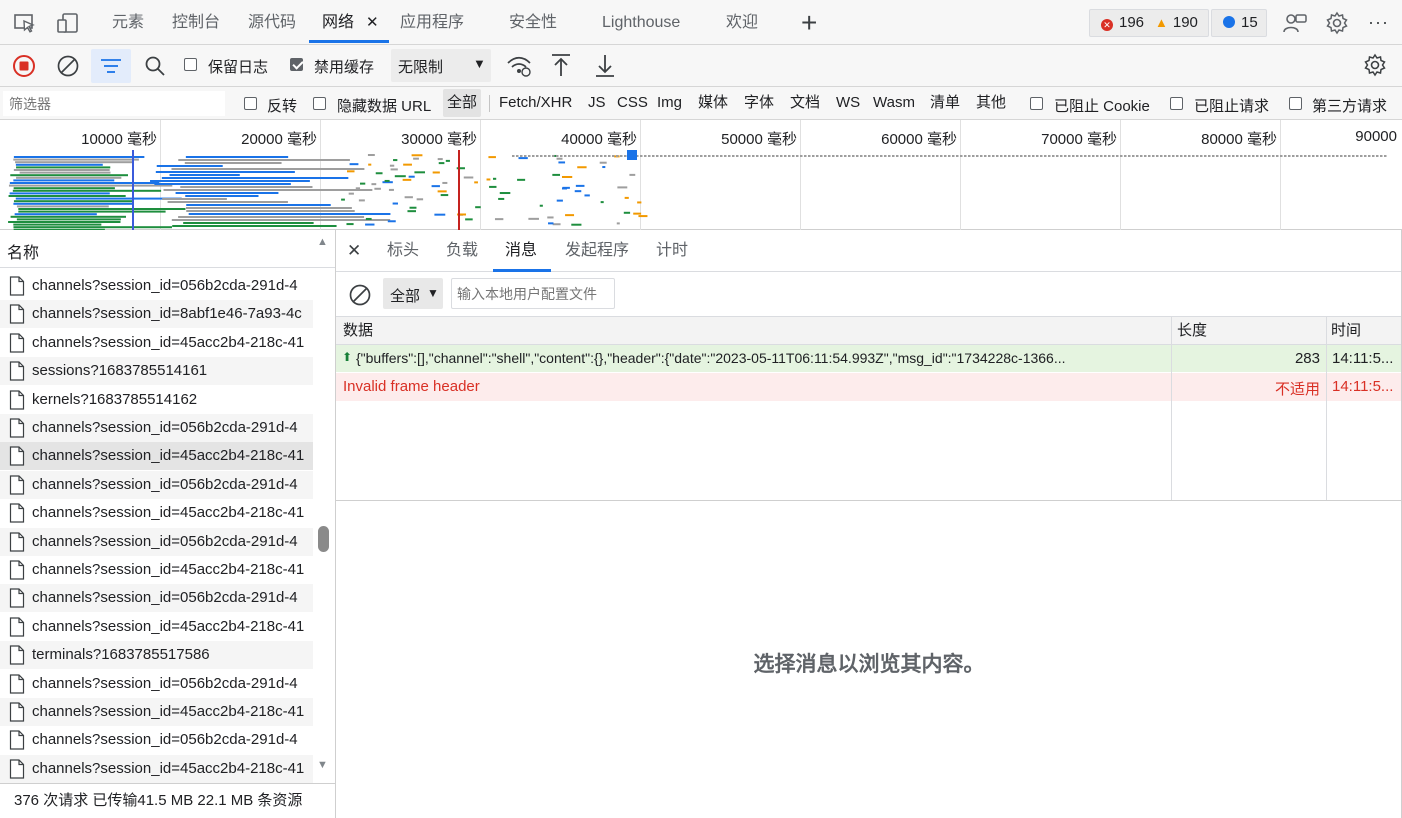 This screenshot has width=1402, height=818. Describe the element at coordinates (1295, 23) in the screenshot. I see `feedback-icon` at that location.